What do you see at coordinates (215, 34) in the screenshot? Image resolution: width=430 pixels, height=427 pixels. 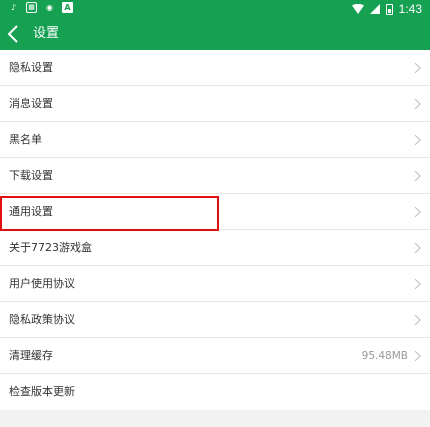 I see `app-bar: 设置` at bounding box center [215, 34].